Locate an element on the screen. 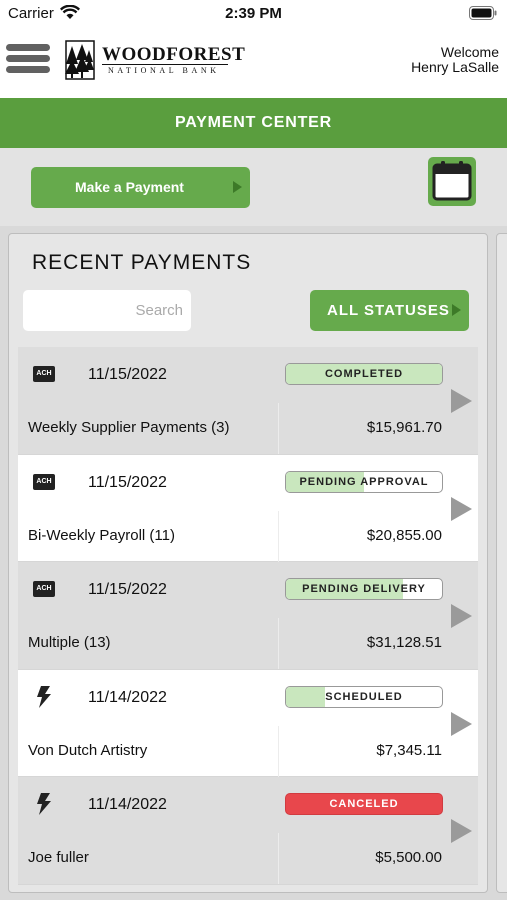 This screenshot has width=507, height=900. payment-name: Von Dutch Artistry is located at coordinates (88, 750).